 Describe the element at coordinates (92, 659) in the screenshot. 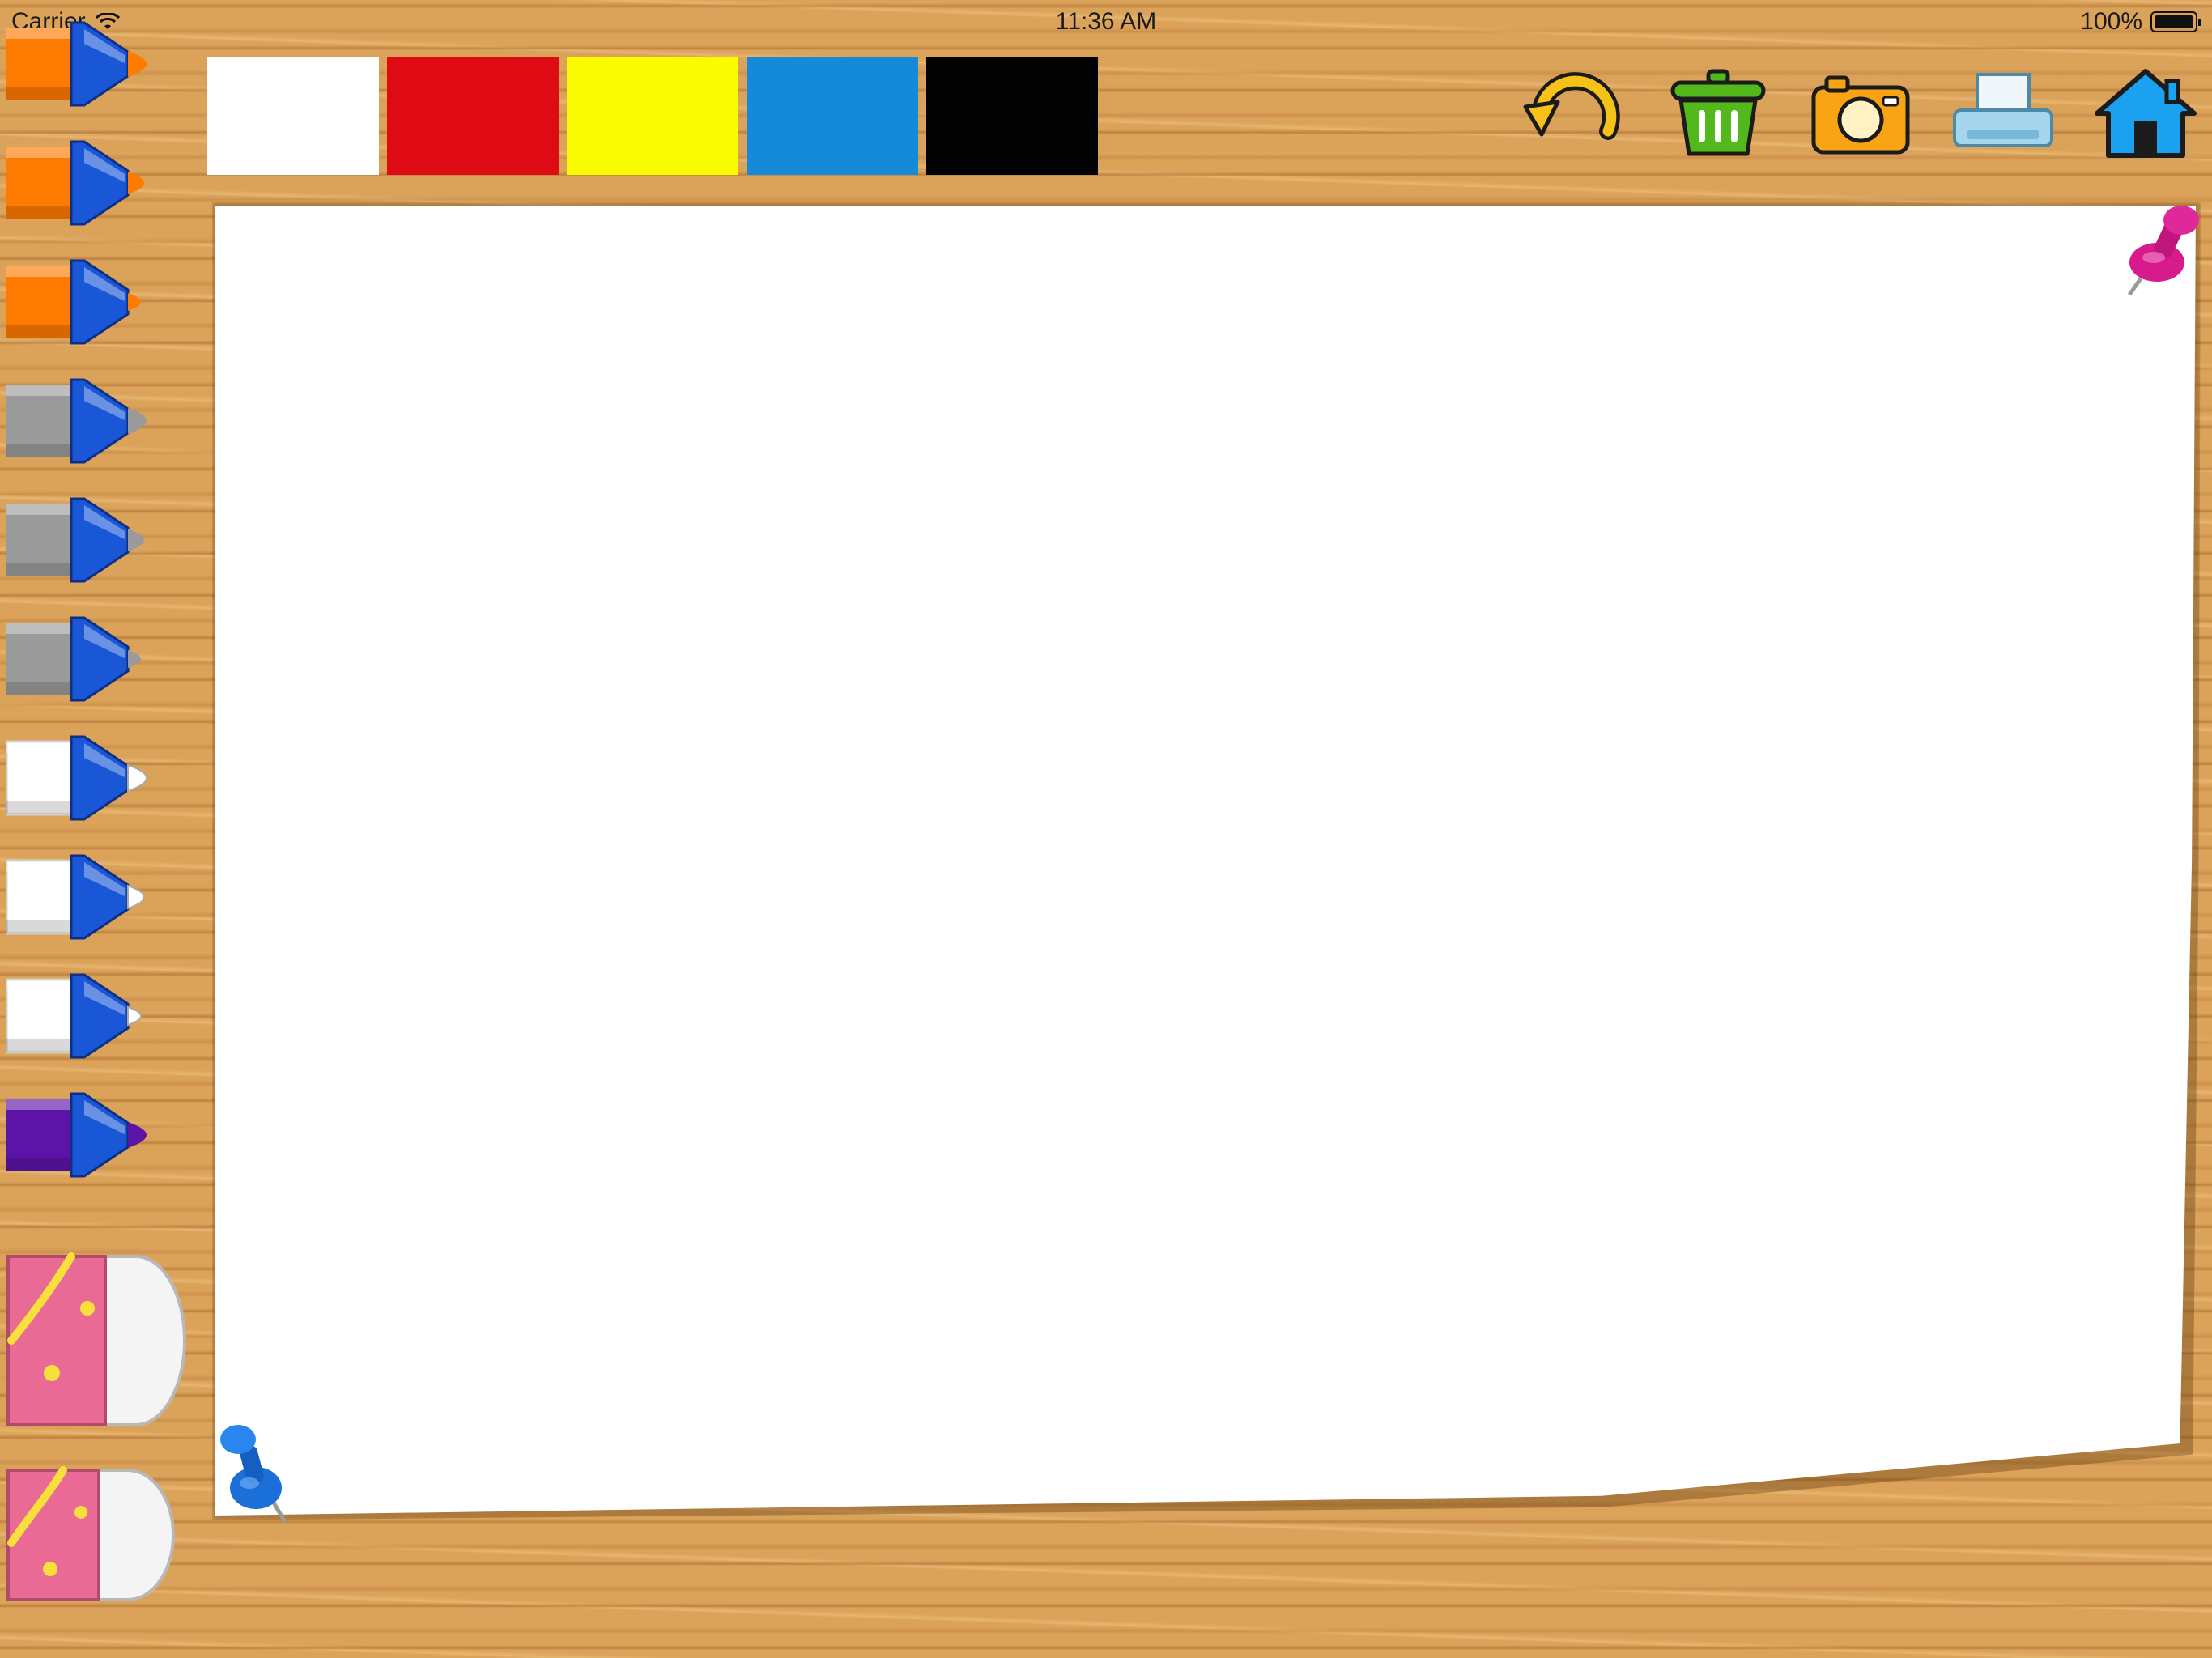

I see `marker-gray-small` at that location.